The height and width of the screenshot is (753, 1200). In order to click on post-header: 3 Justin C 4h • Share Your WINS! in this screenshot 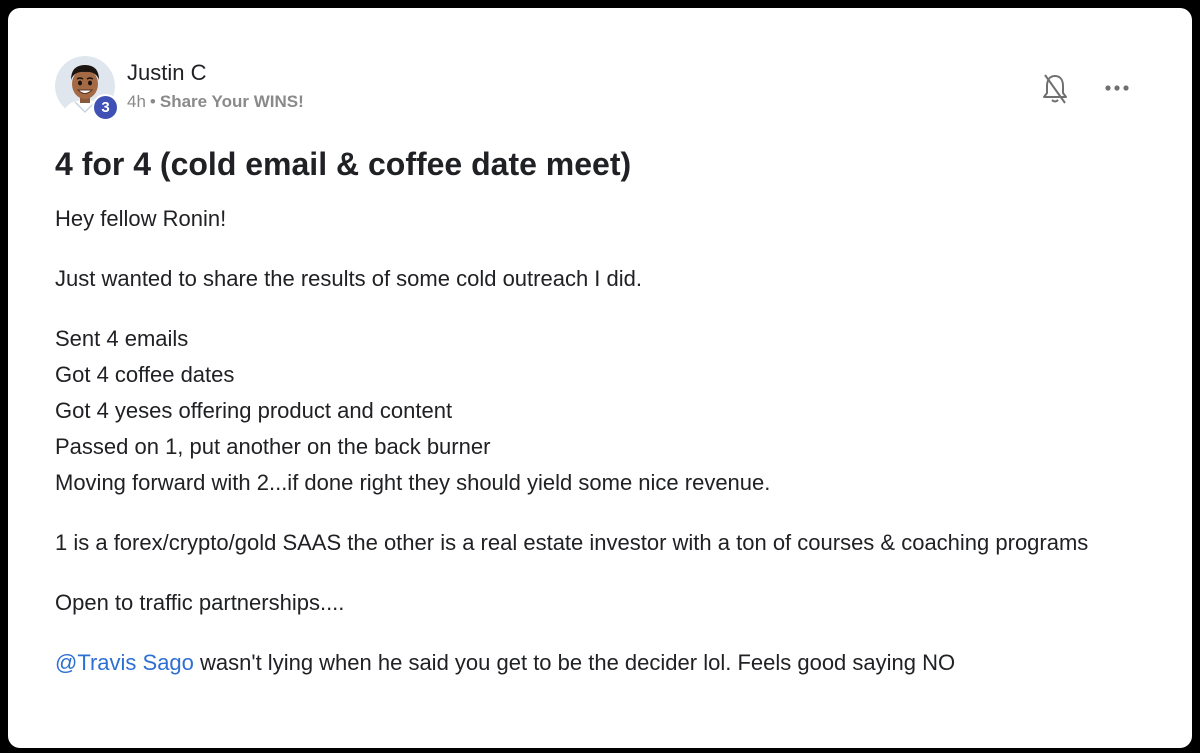, I will do `click(179, 88)`.